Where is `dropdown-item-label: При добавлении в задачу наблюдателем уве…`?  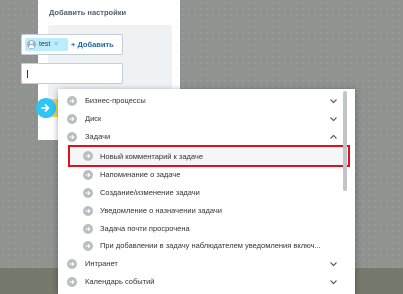
dropdown-item-label: При добавлении в задачу наблюдателем уве… is located at coordinates (210, 245).